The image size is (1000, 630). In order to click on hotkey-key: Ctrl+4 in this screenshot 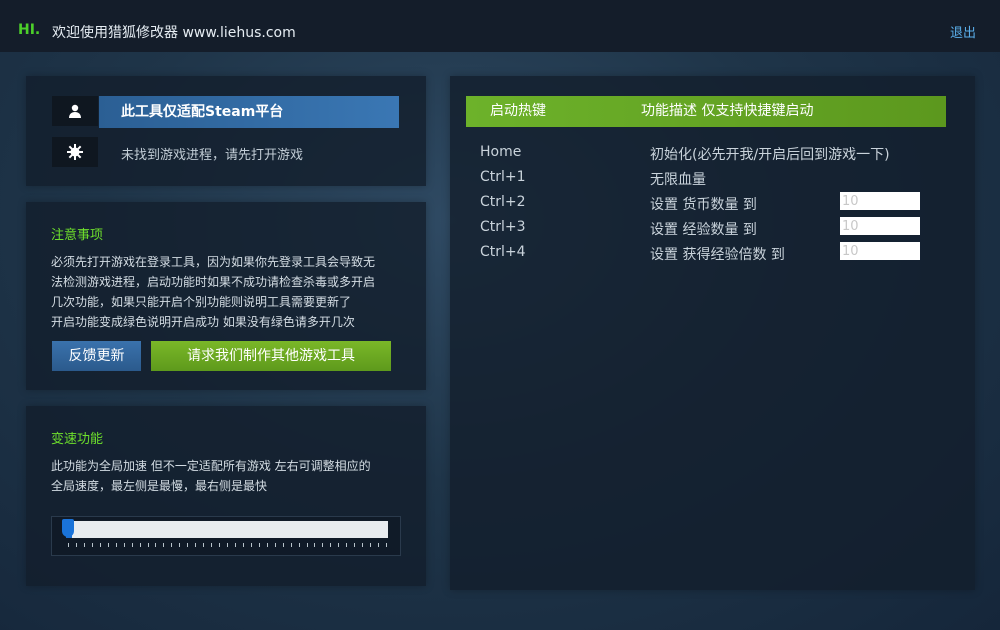, I will do `click(503, 252)`.